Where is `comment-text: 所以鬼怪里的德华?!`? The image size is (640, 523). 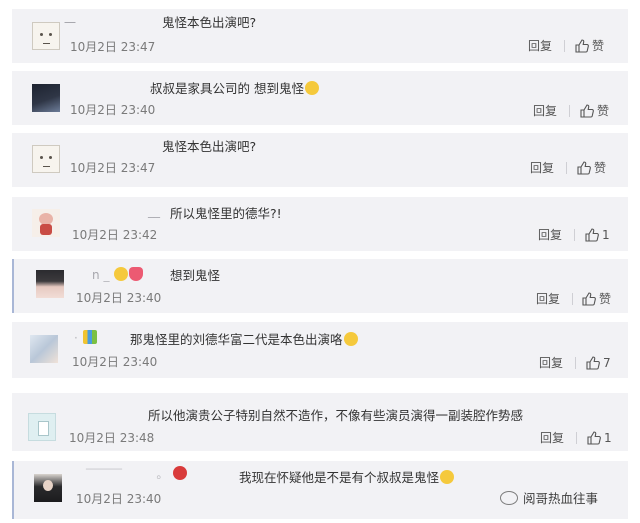
comment-text: 所以鬼怪里的德华?! is located at coordinates (226, 213).